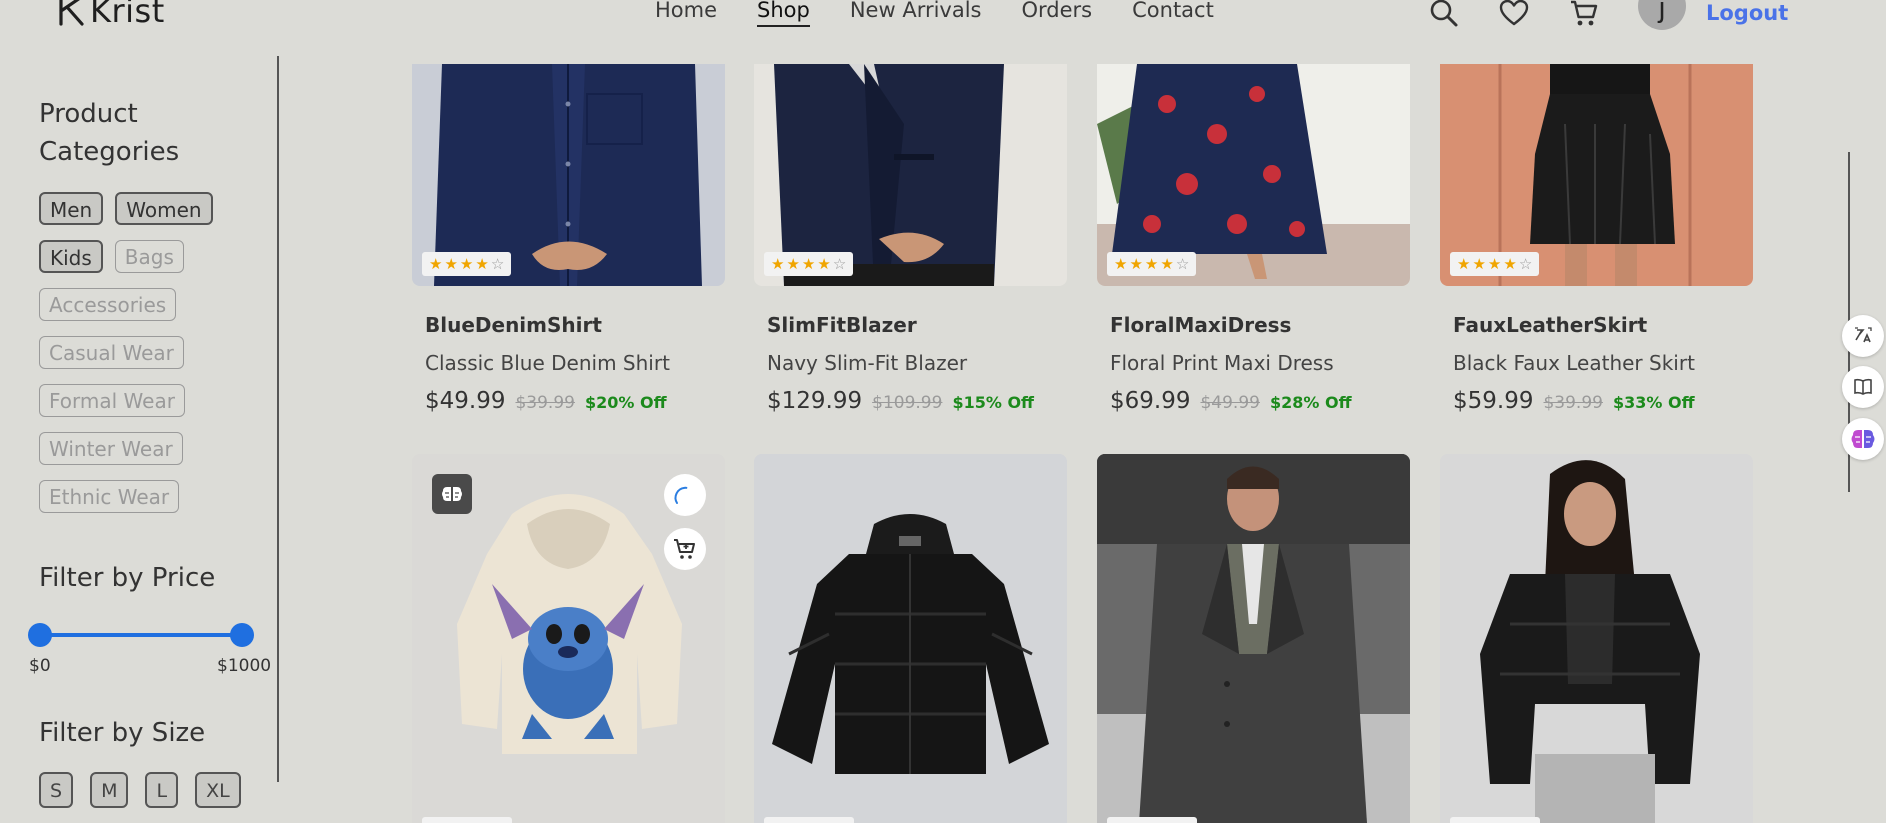 Image resolution: width=1886 pixels, height=823 pixels. I want to click on product-price: $69.99 $49.99 $28% Off, so click(1231, 401).